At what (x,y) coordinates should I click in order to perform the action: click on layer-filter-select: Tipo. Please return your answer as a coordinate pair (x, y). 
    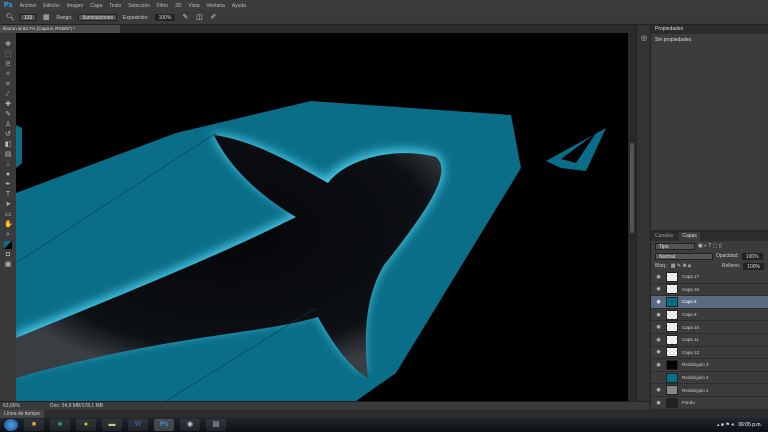
    Looking at the image, I should click on (675, 246).